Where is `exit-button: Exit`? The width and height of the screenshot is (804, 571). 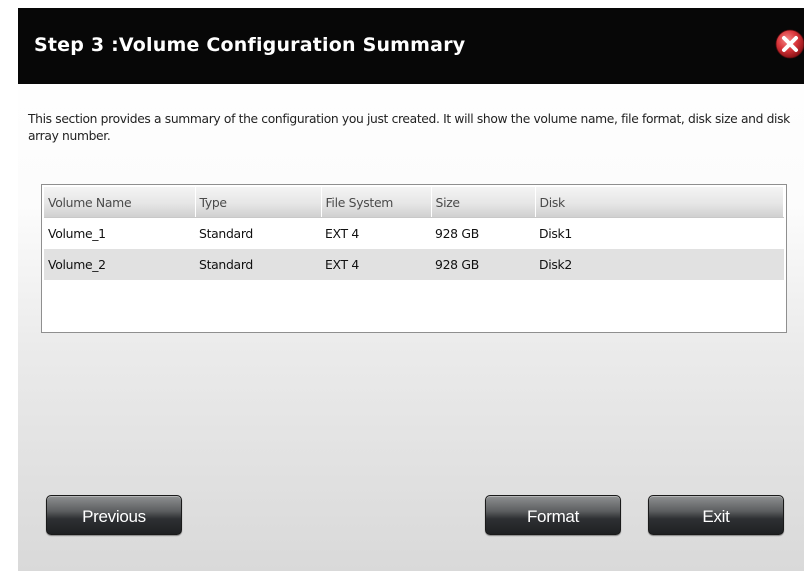
exit-button: Exit is located at coordinates (716, 515).